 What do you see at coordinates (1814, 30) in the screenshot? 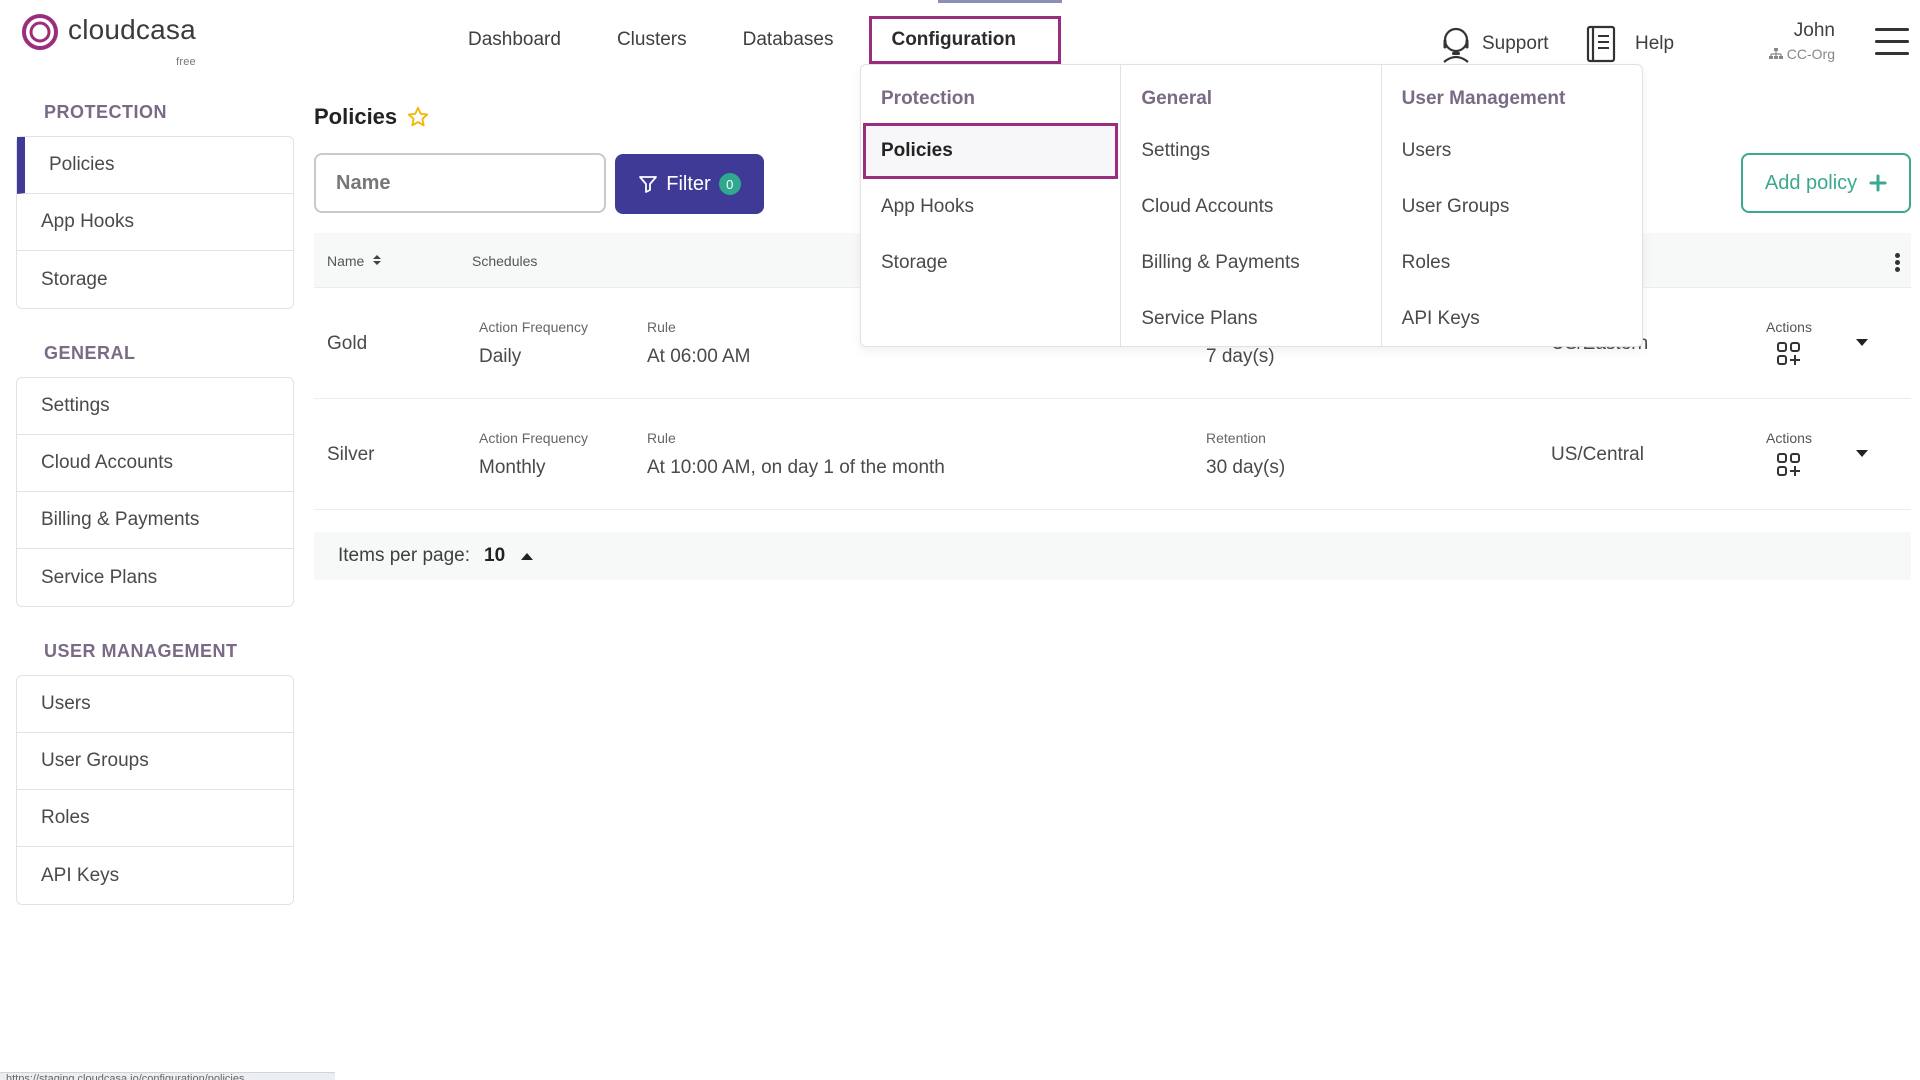
I see `user-name: John` at bounding box center [1814, 30].